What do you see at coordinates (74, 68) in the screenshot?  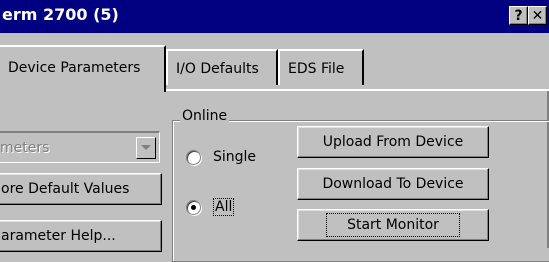 I see `tab-label: Device Parameters` at bounding box center [74, 68].